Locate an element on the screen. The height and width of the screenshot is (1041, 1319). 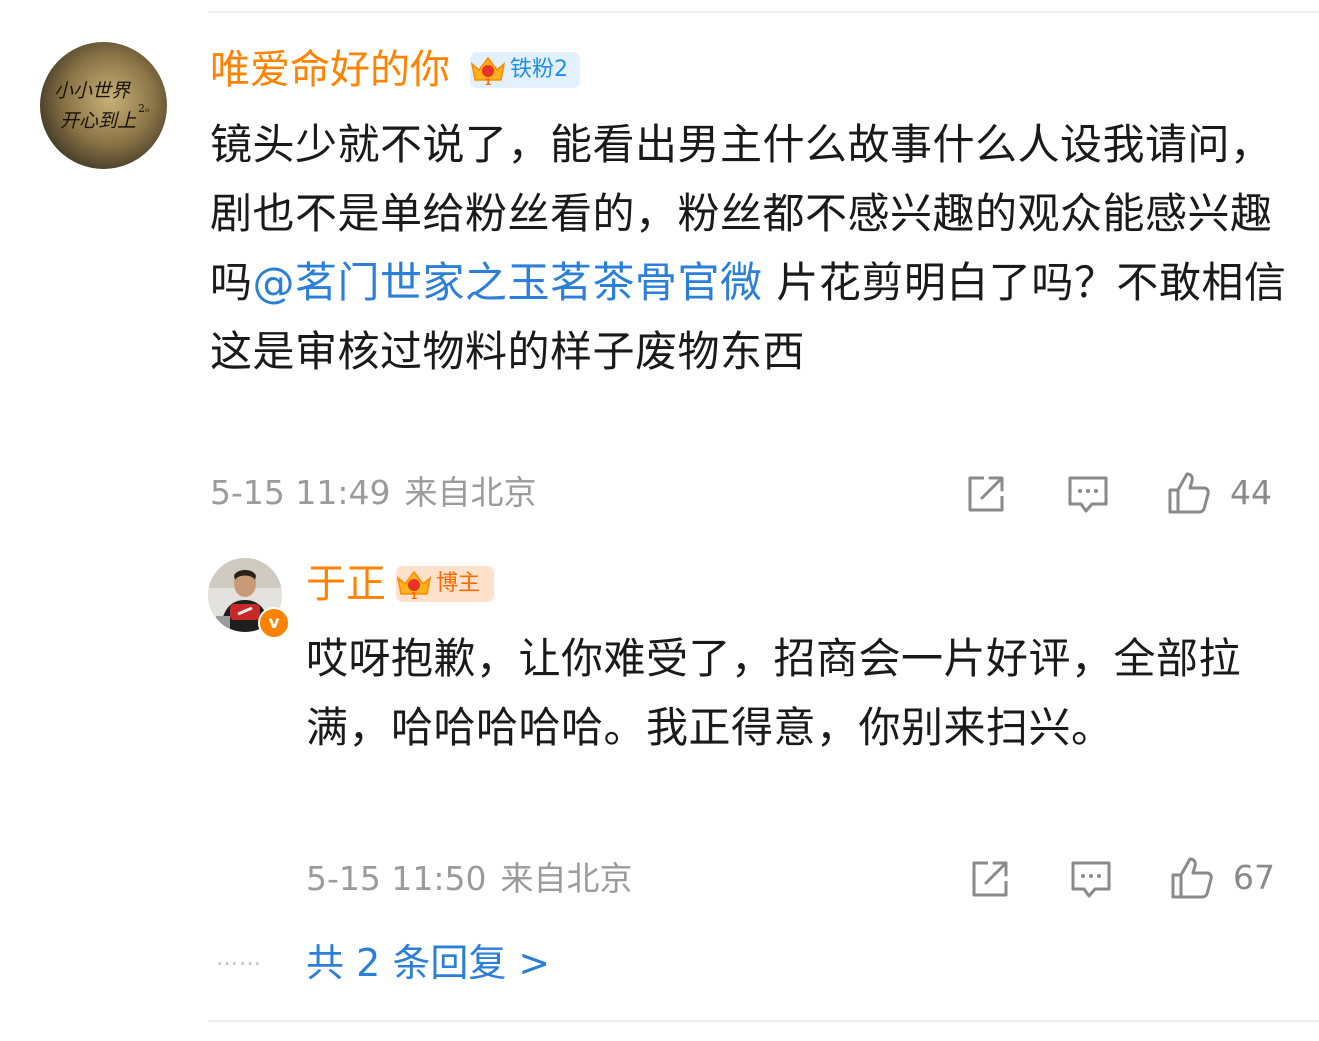
fan-badge: 1 铁粉2 is located at coordinates (525, 70).